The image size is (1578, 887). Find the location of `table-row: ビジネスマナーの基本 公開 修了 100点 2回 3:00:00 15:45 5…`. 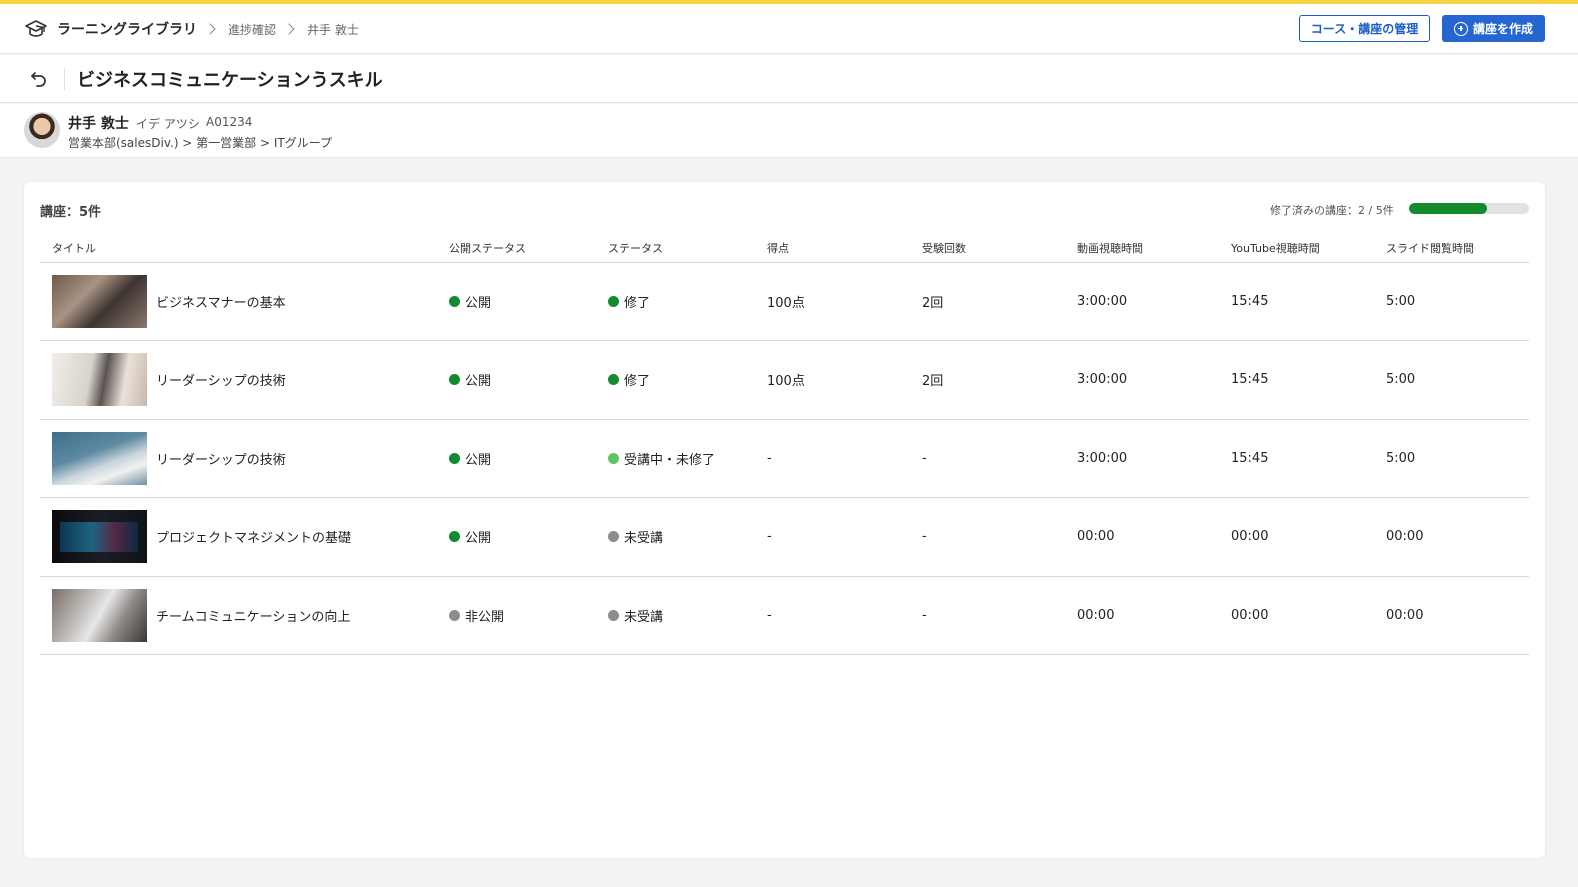

table-row: ビジネスマナーの基本 公開 修了 100点 2回 3:00:00 15:45 5… is located at coordinates (784, 301).